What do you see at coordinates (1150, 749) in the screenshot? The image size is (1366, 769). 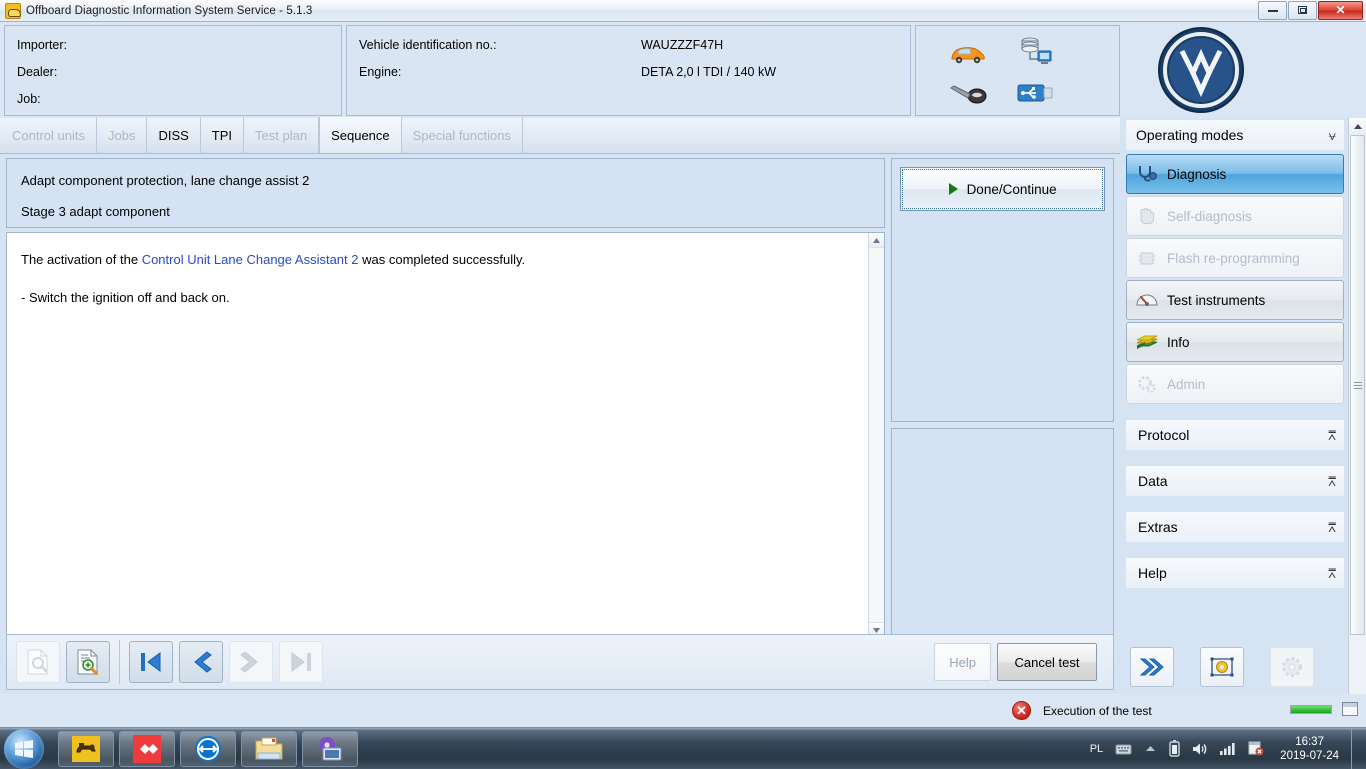 I see `eject-icon` at bounding box center [1150, 749].